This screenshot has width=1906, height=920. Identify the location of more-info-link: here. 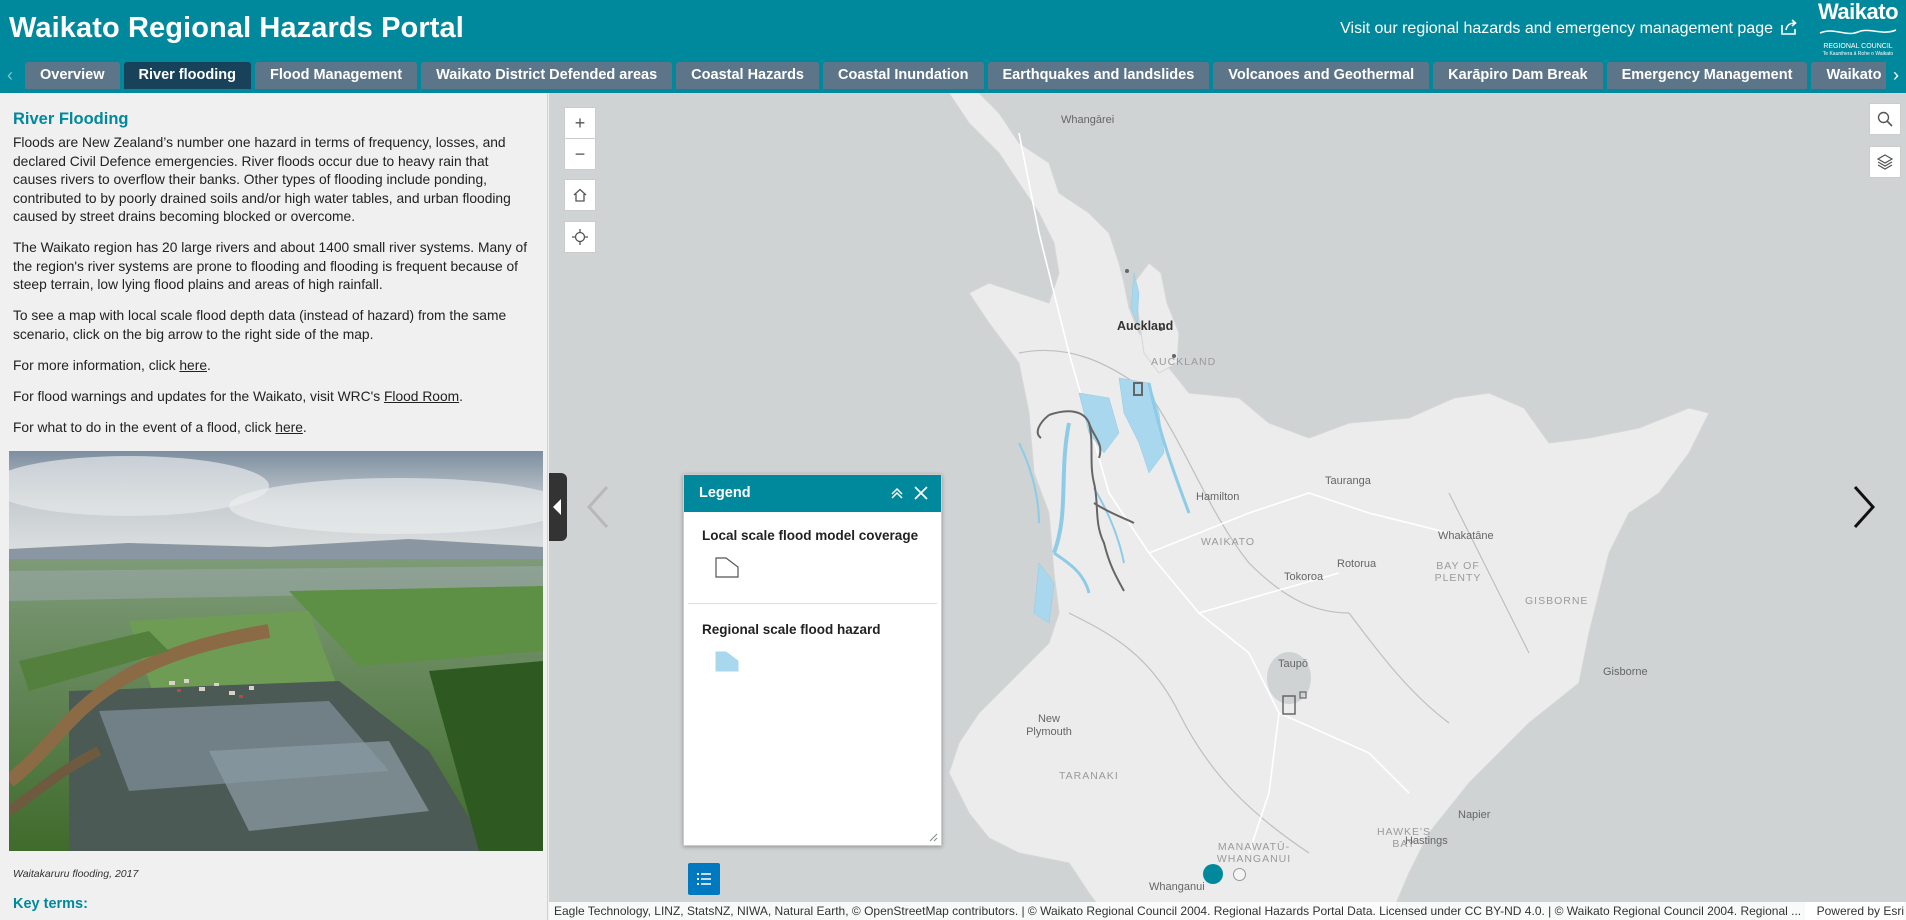
(193, 365).